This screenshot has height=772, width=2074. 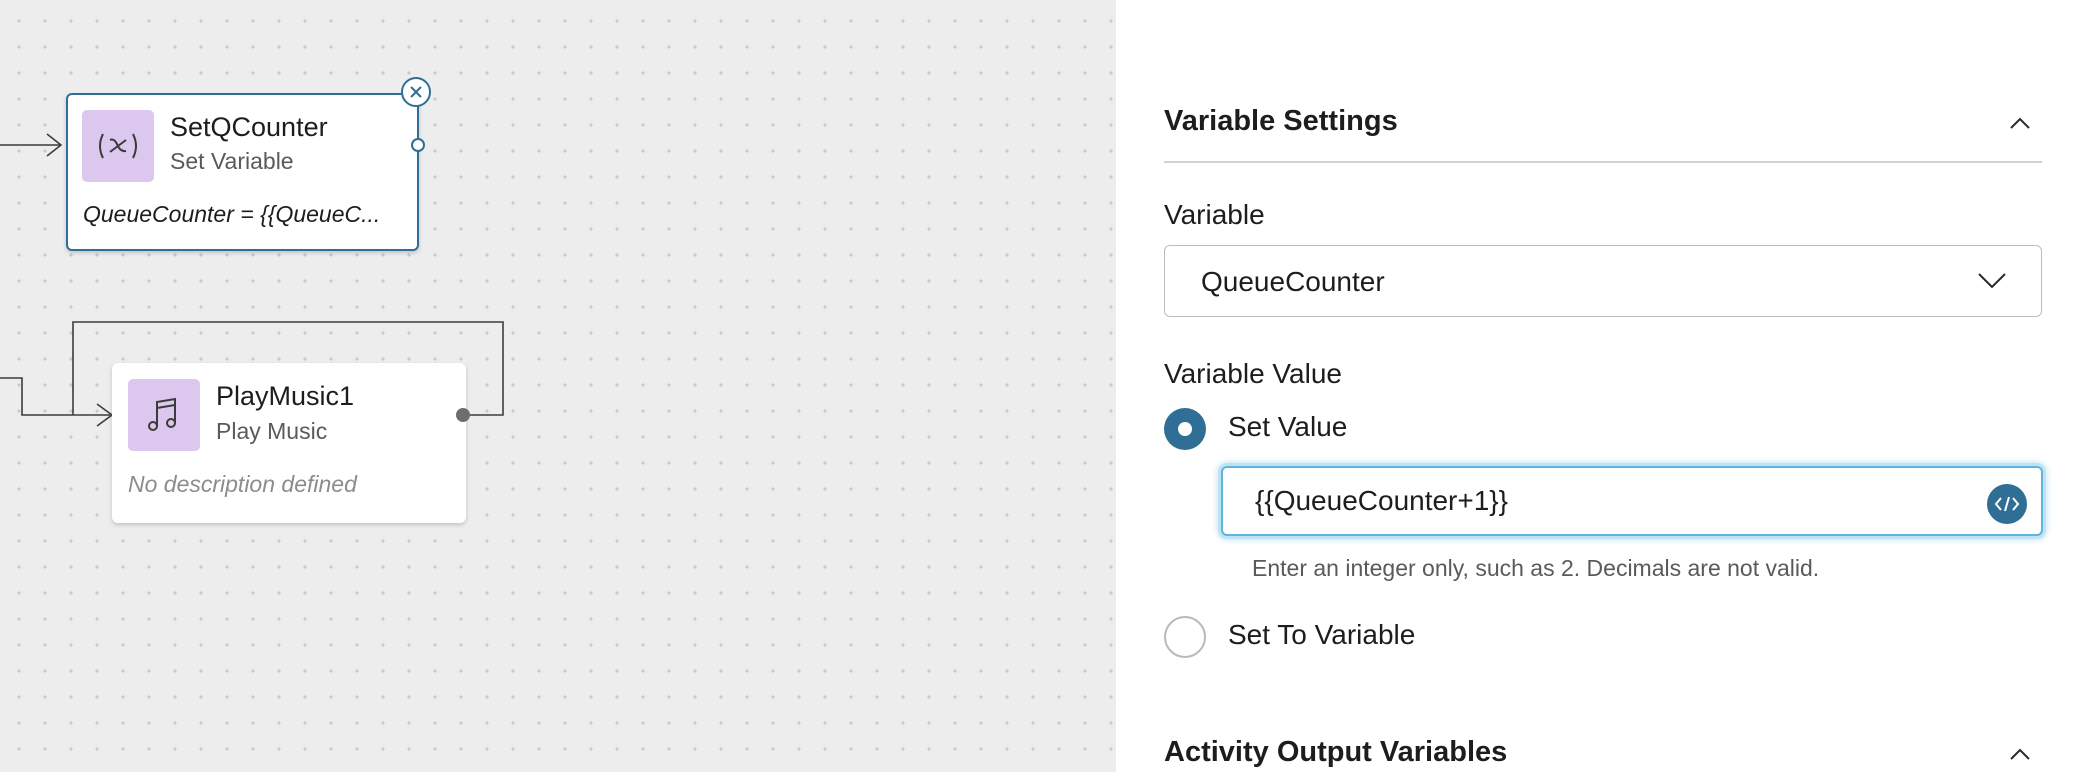 I want to click on expression-editor-button, so click(x=2007, y=504).